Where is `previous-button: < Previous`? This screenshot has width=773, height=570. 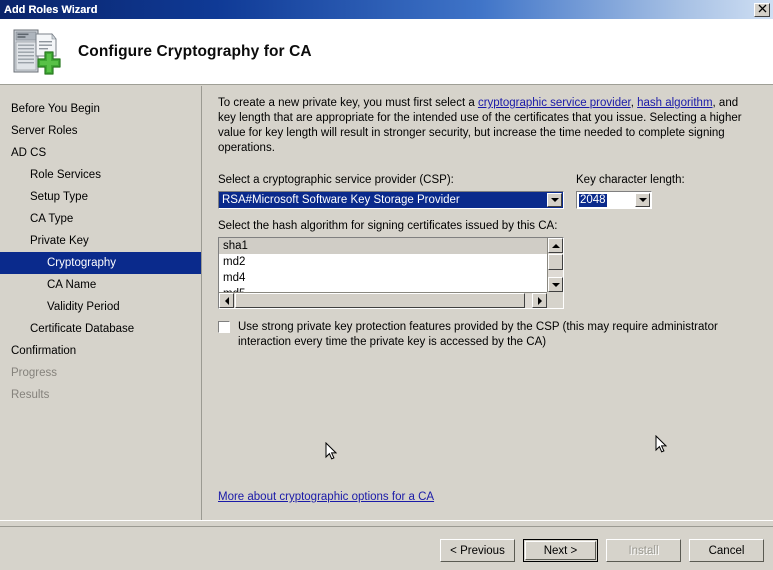 previous-button: < Previous is located at coordinates (477, 550).